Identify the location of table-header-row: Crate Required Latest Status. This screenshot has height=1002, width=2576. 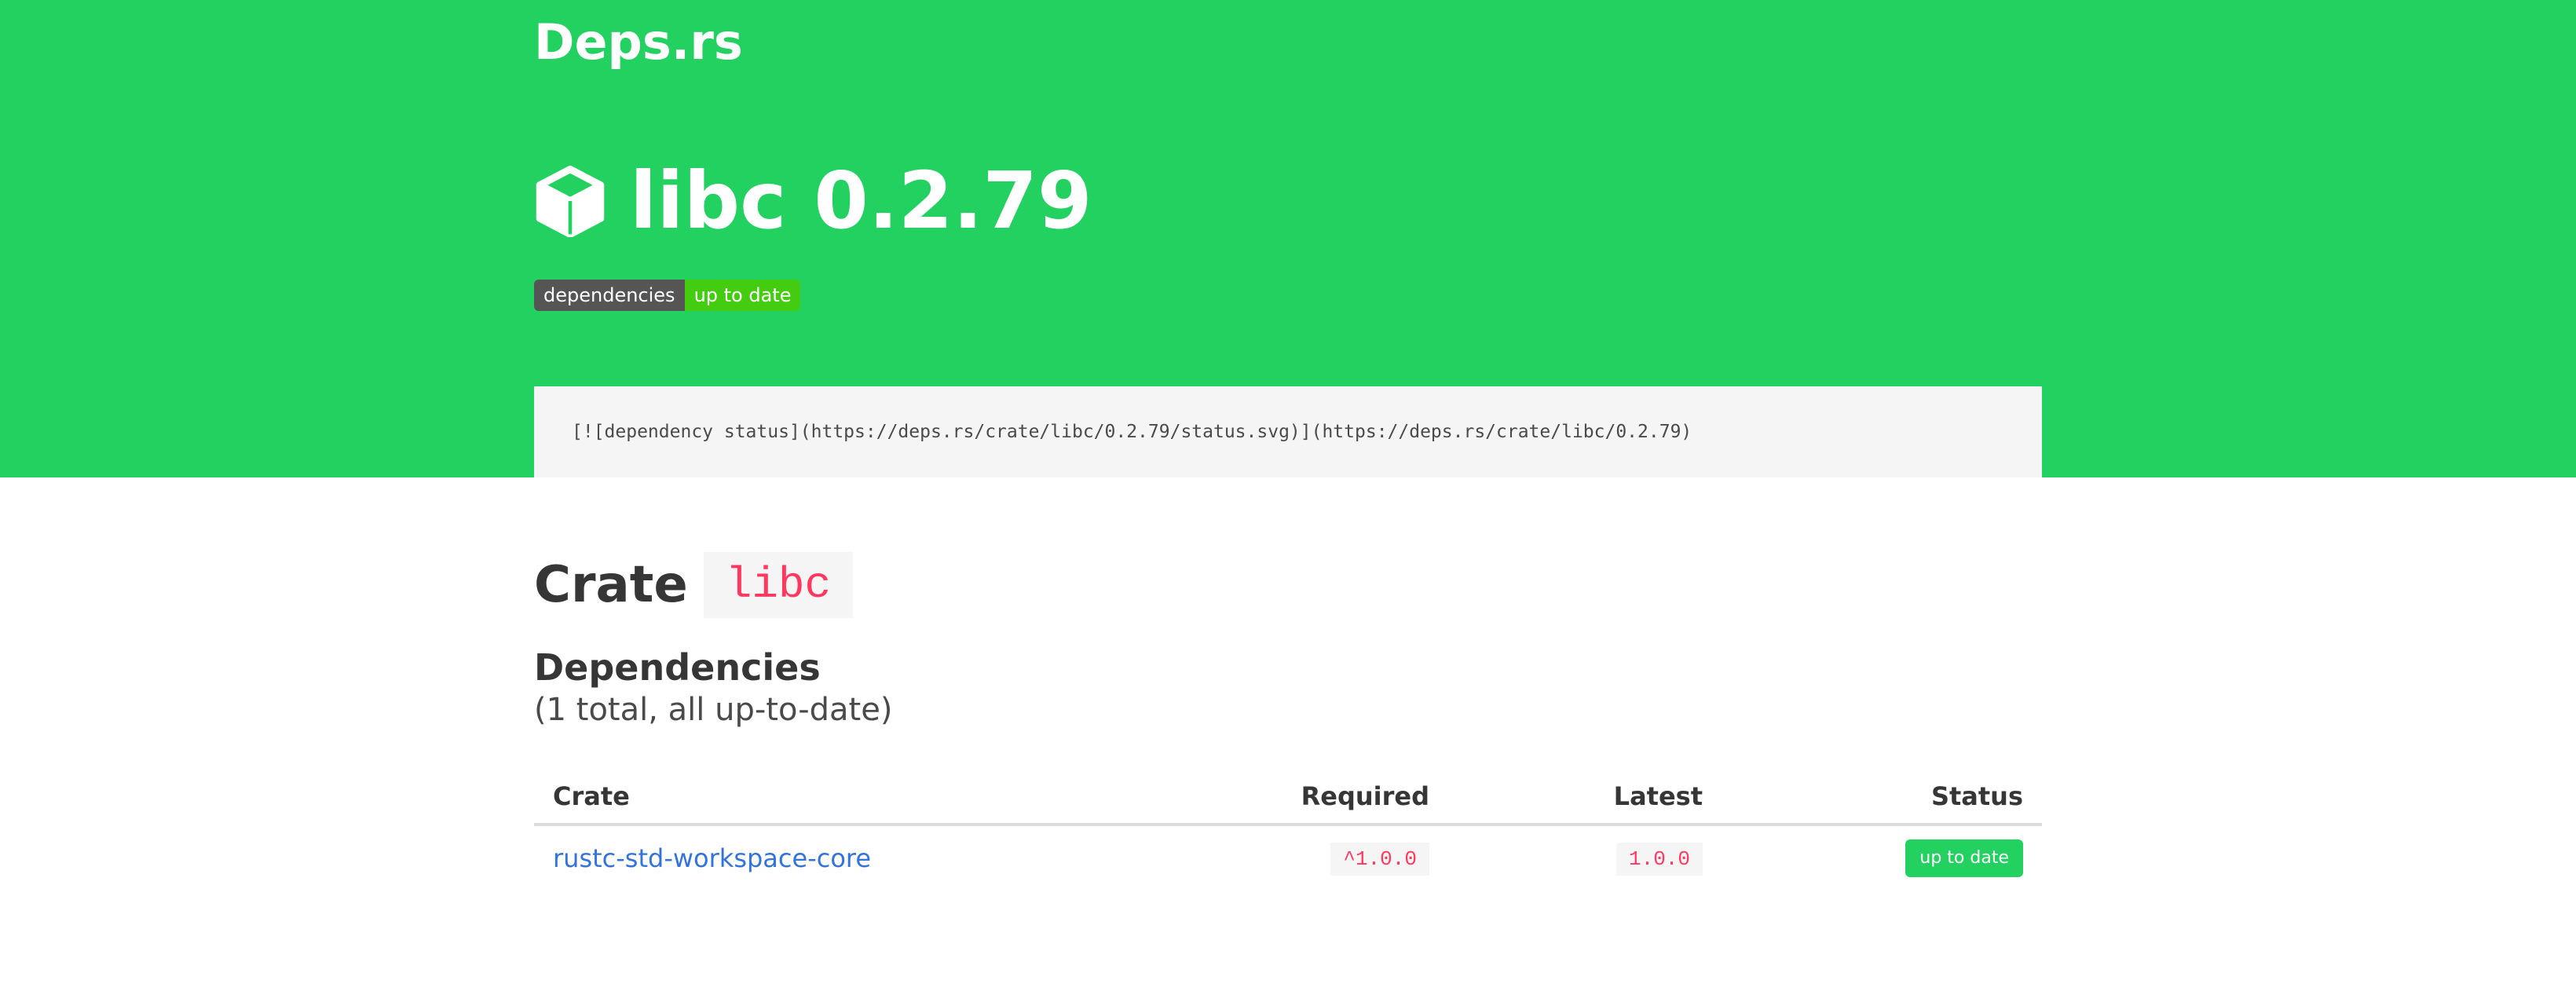
(1288, 798).